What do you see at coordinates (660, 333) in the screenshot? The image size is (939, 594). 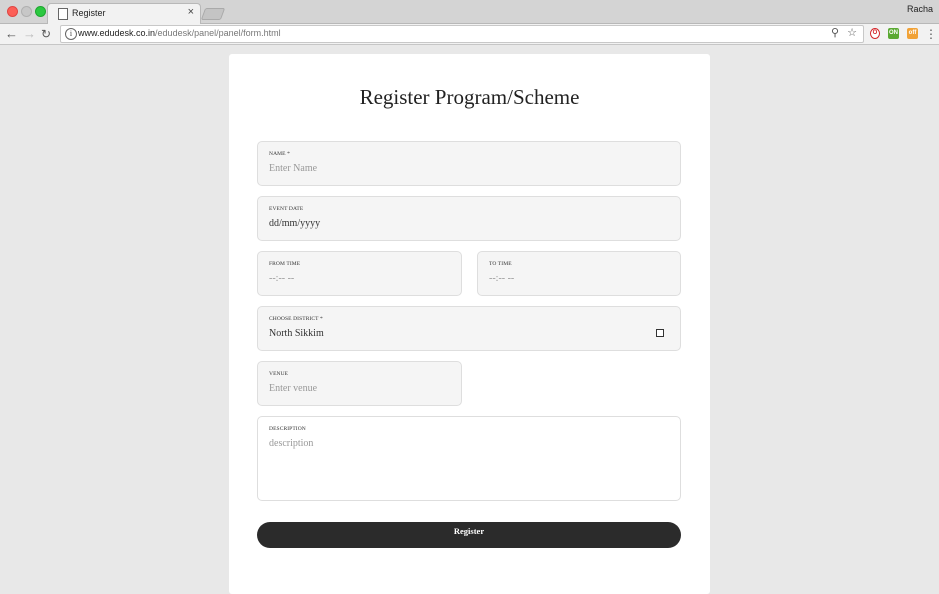 I see `dropdown-toggle-icon` at bounding box center [660, 333].